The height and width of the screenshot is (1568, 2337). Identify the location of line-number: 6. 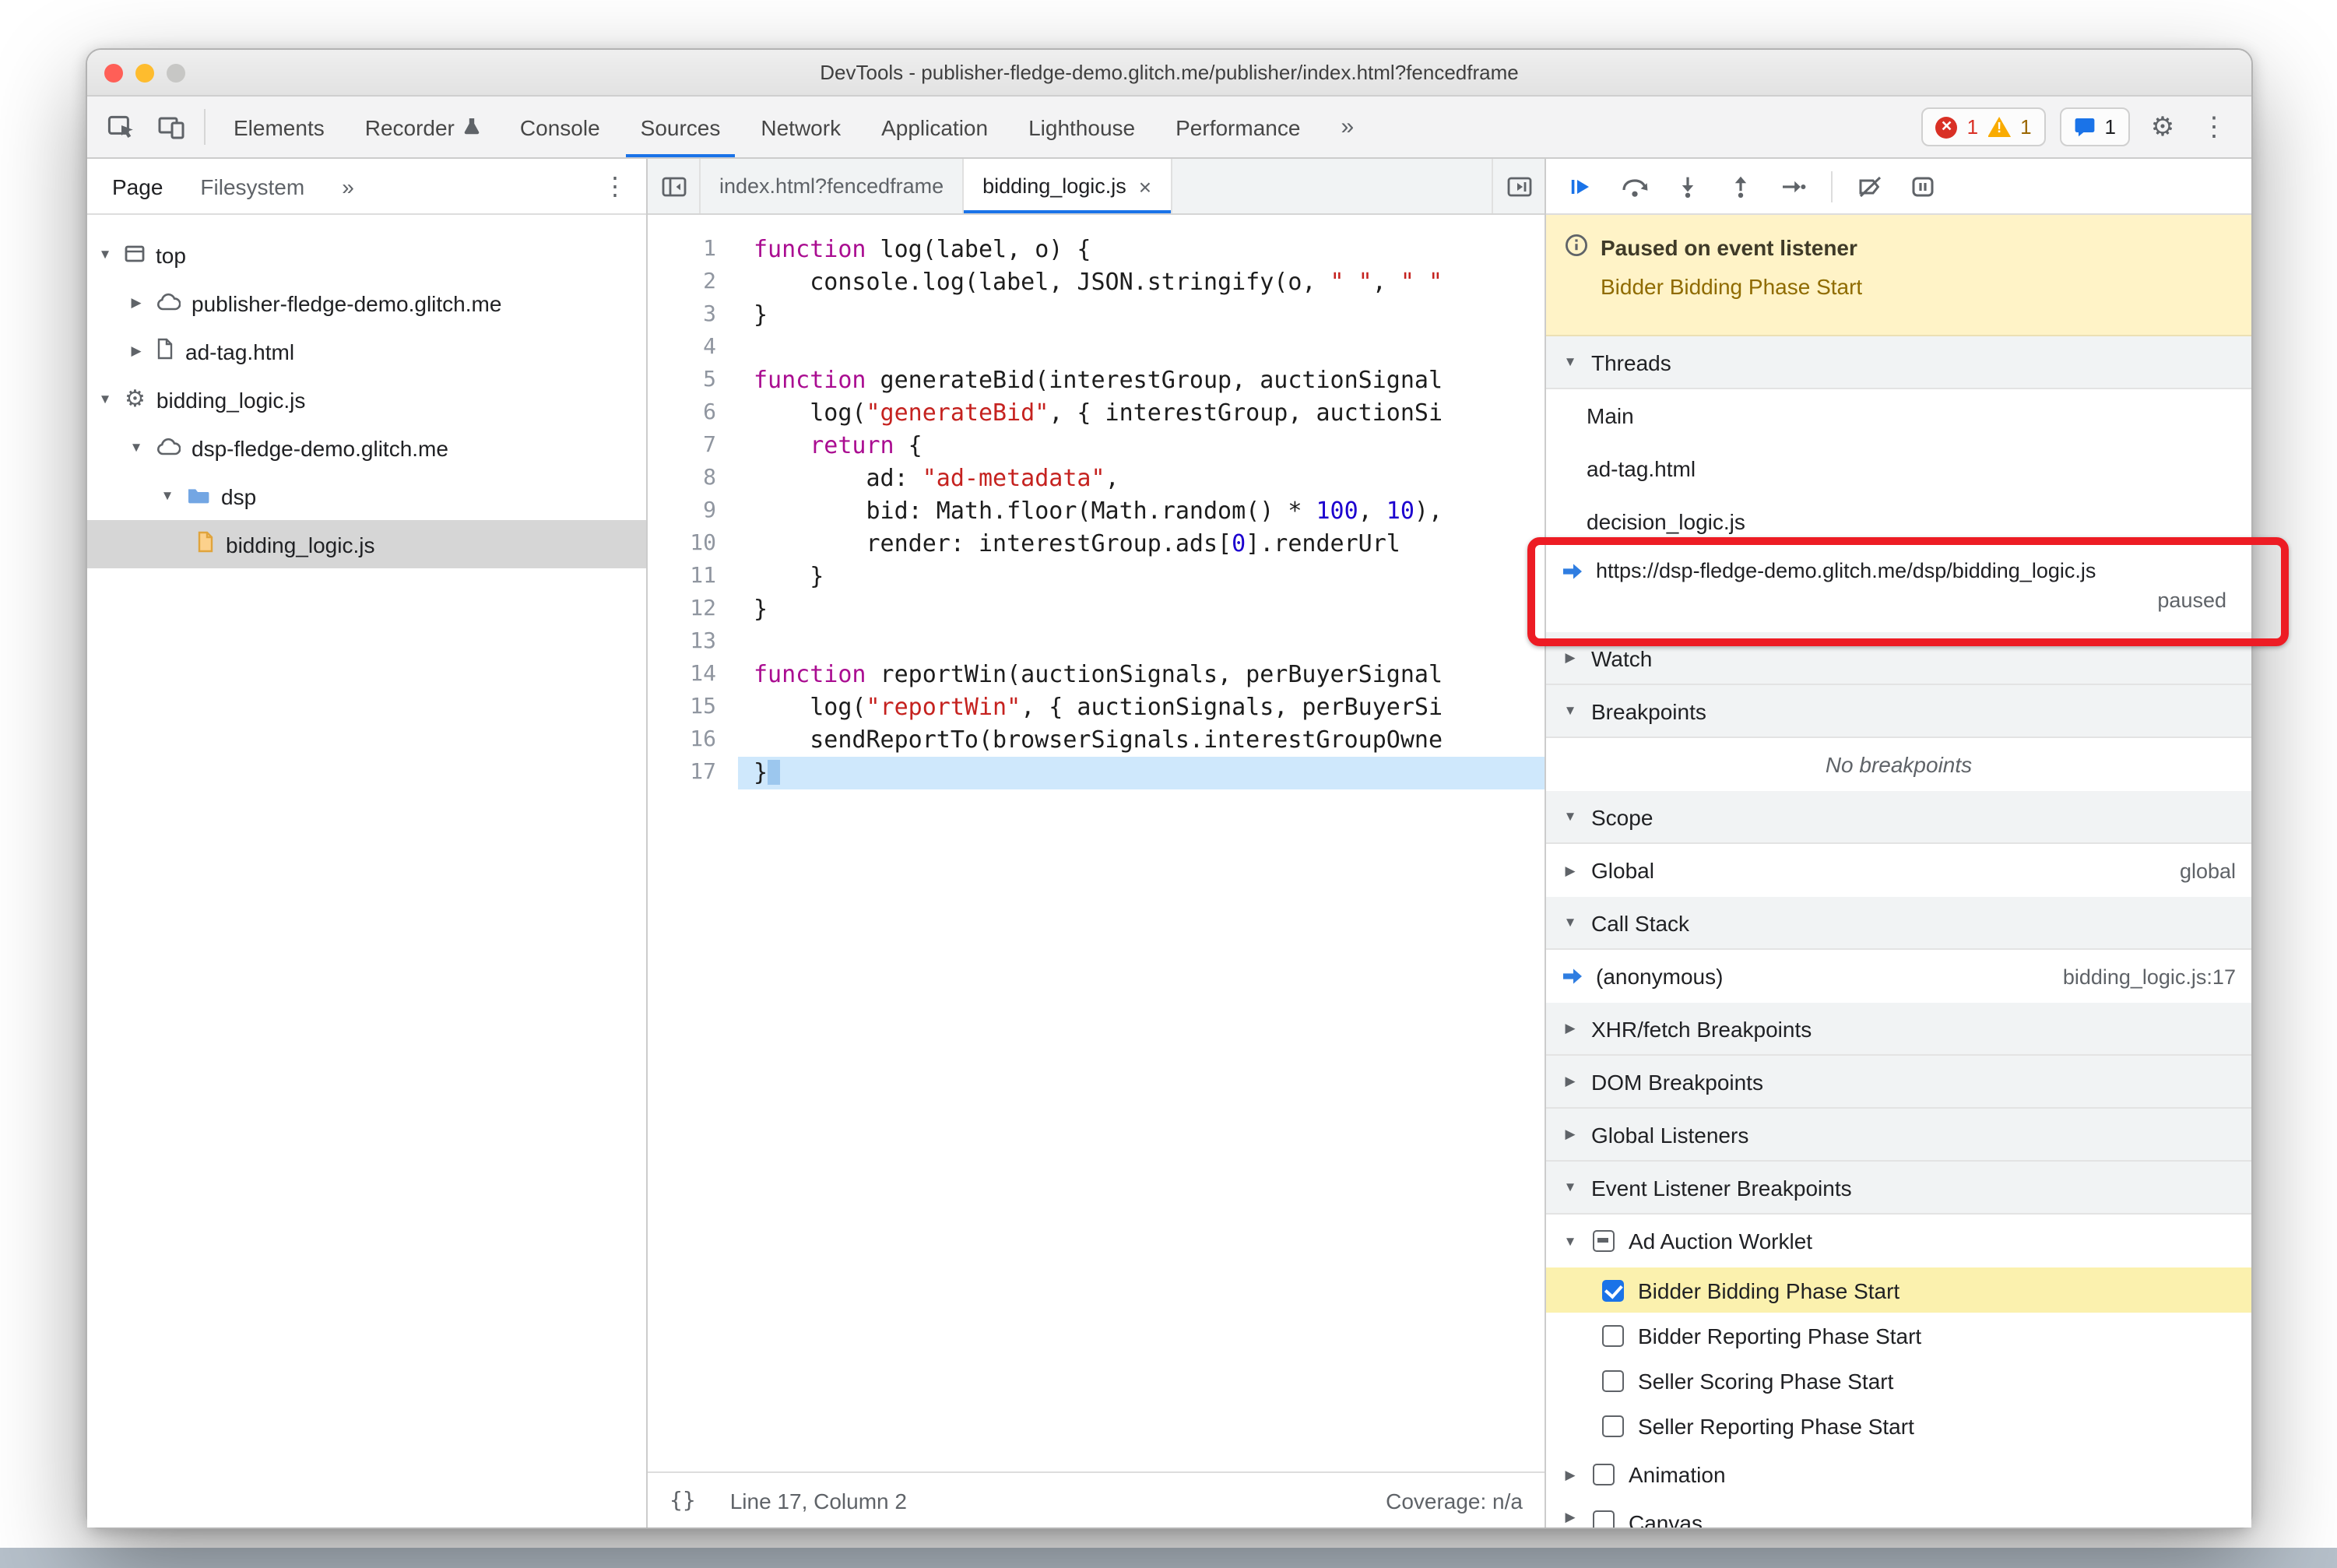
(693, 413).